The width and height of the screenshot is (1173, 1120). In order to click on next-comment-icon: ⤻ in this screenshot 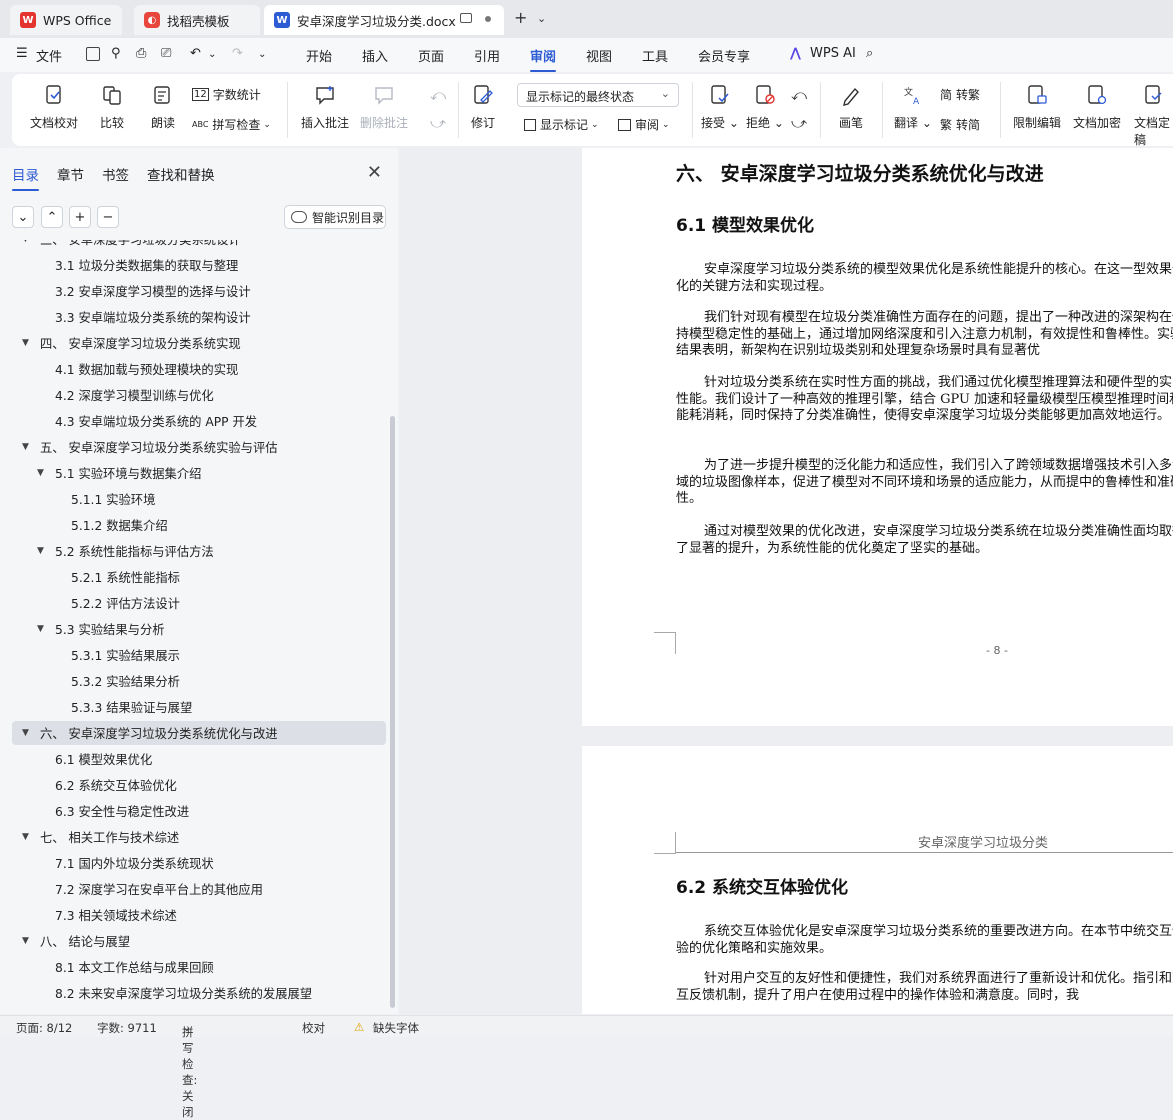, I will do `click(438, 123)`.